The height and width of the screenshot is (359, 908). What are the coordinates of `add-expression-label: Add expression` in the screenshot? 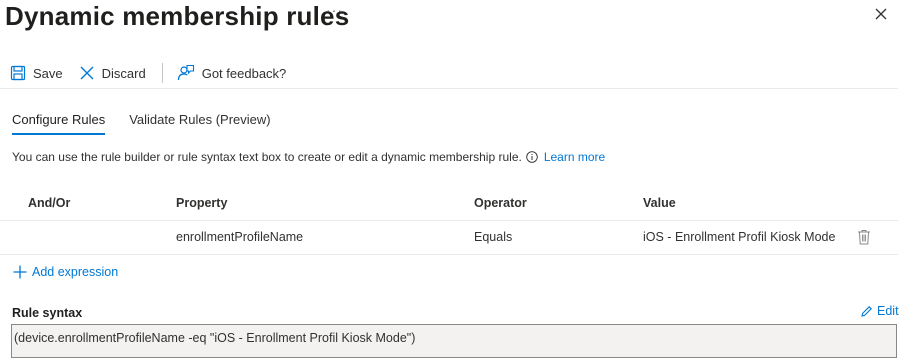 It's located at (75, 272).